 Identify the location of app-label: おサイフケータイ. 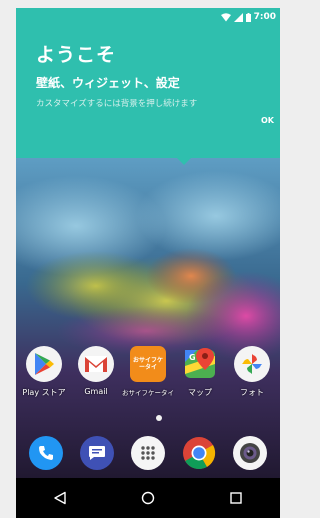
(148, 393).